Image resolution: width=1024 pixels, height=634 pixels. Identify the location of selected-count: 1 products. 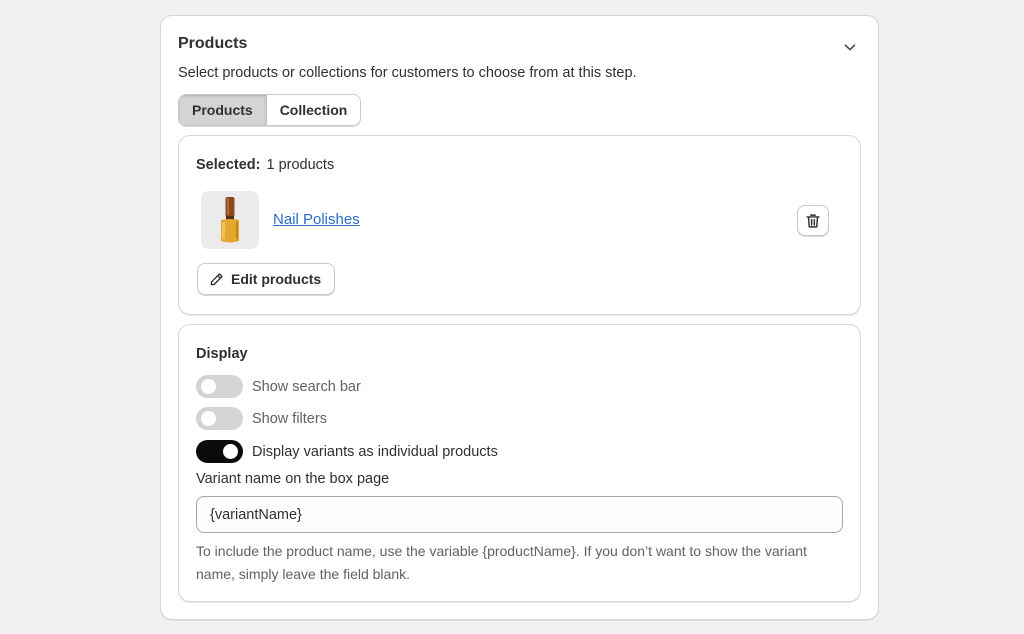
(300, 165).